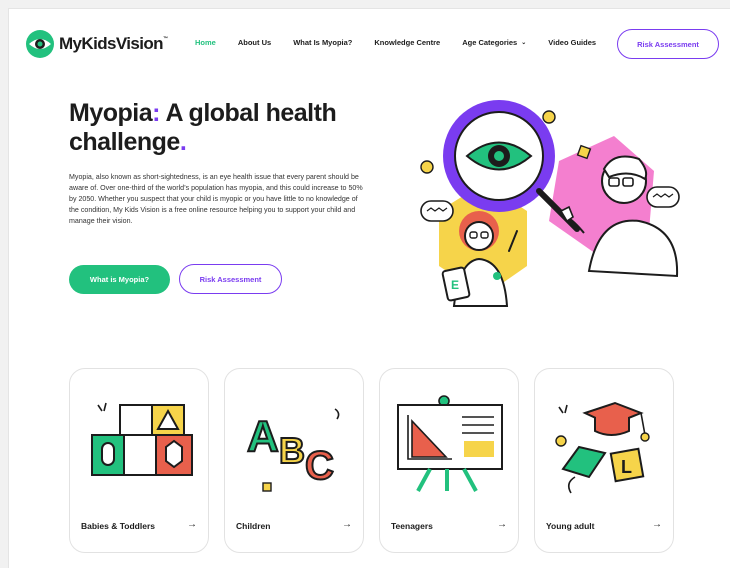 The width and height of the screenshot is (730, 568). I want to click on age-card-babies-toddlers: Babies & Toddlers →, so click(139, 460).